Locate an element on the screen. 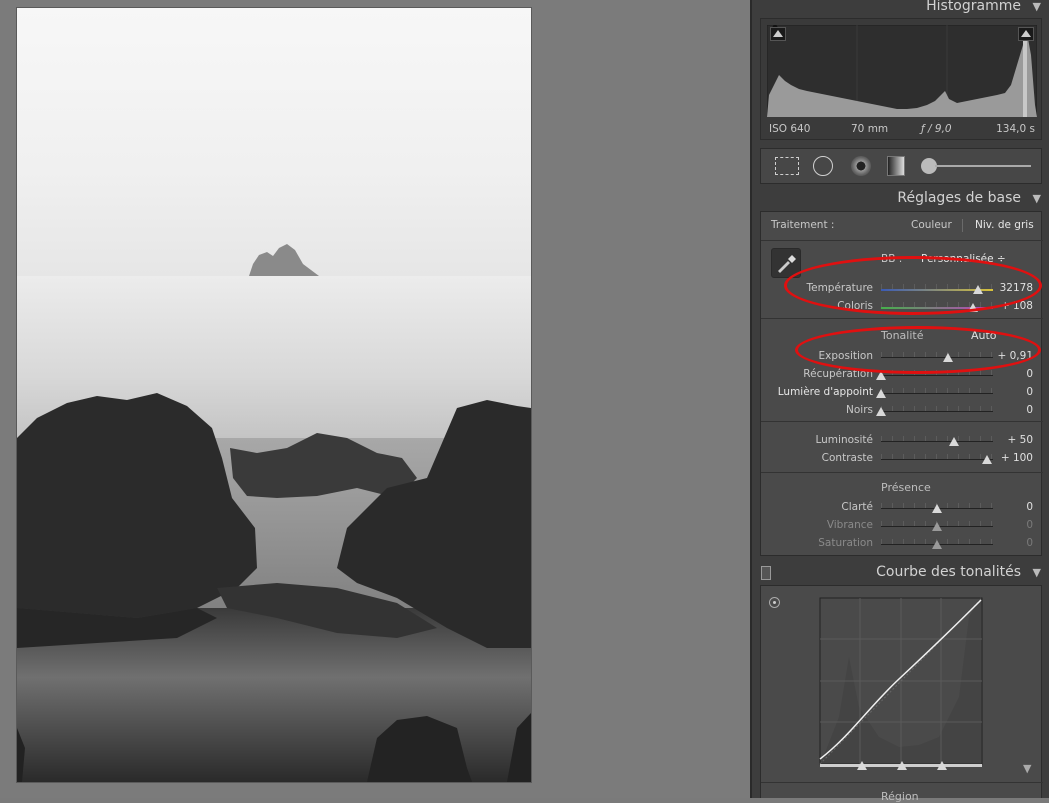 This screenshot has height=803, width=1049. slider-value-contrast: + 100 is located at coordinates (1013, 458).